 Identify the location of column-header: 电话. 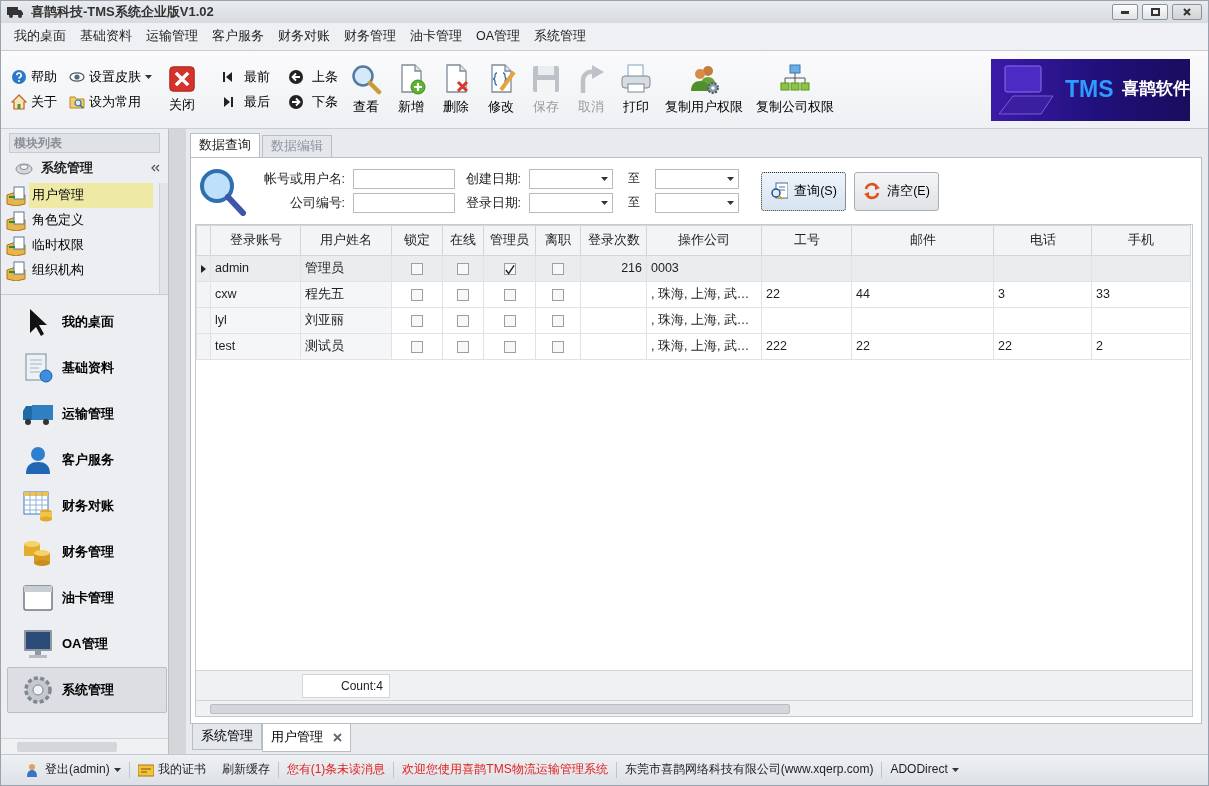
(1042, 240).